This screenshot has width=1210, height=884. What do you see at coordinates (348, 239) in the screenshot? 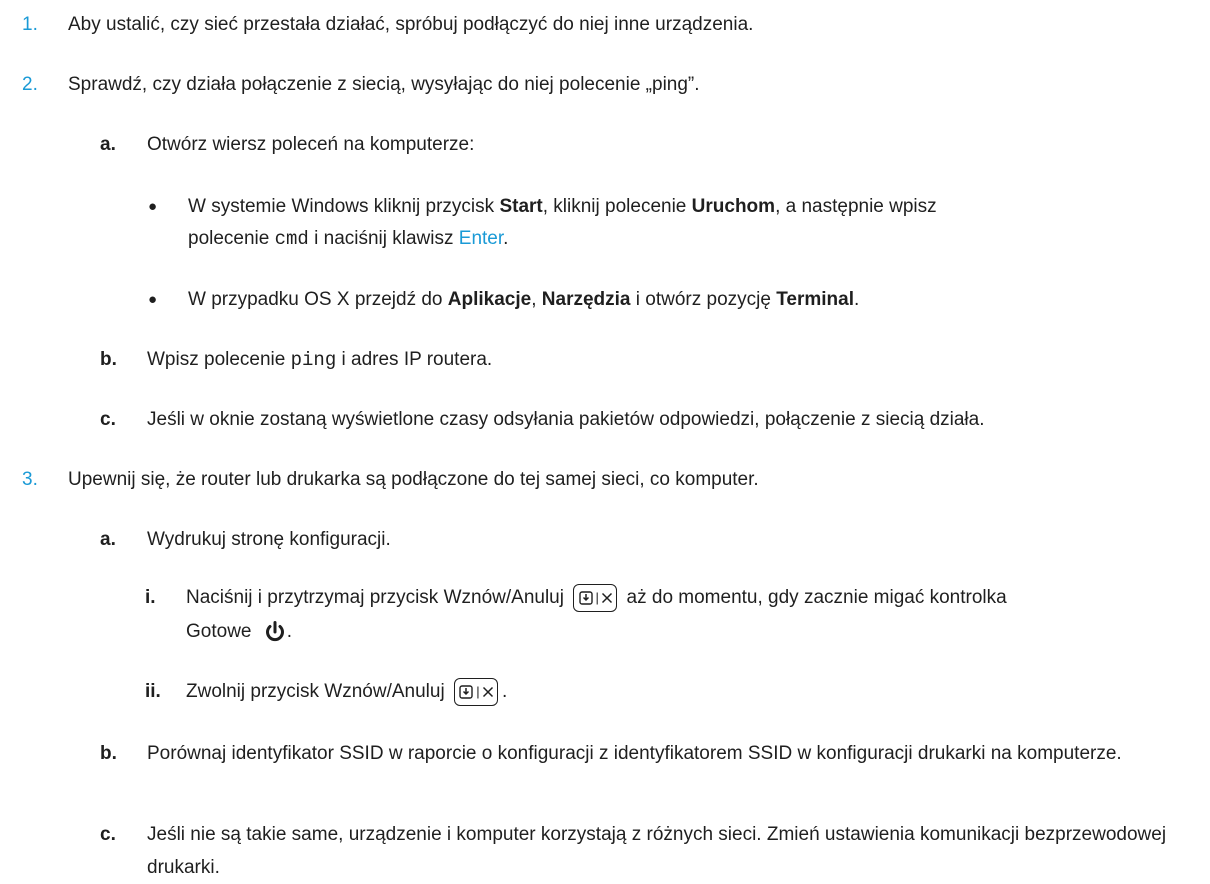
I see `bullet-text: polecenie cmd i naciśnij klawisz Enter.` at bounding box center [348, 239].